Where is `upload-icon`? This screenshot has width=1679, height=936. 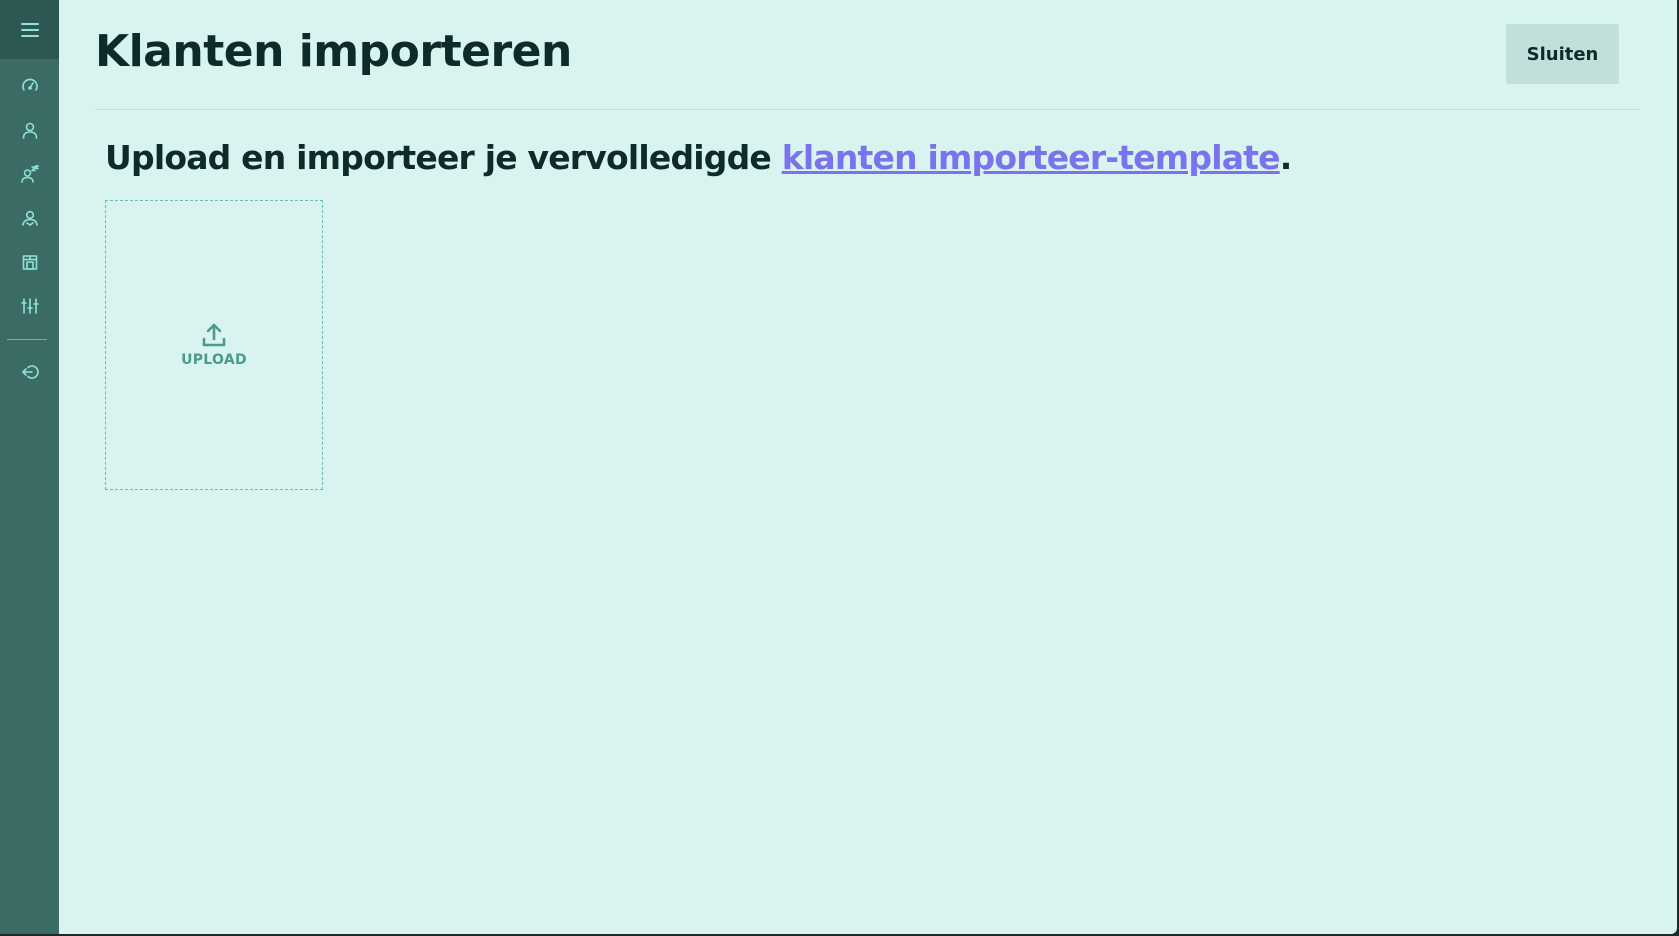 upload-icon is located at coordinates (214, 335).